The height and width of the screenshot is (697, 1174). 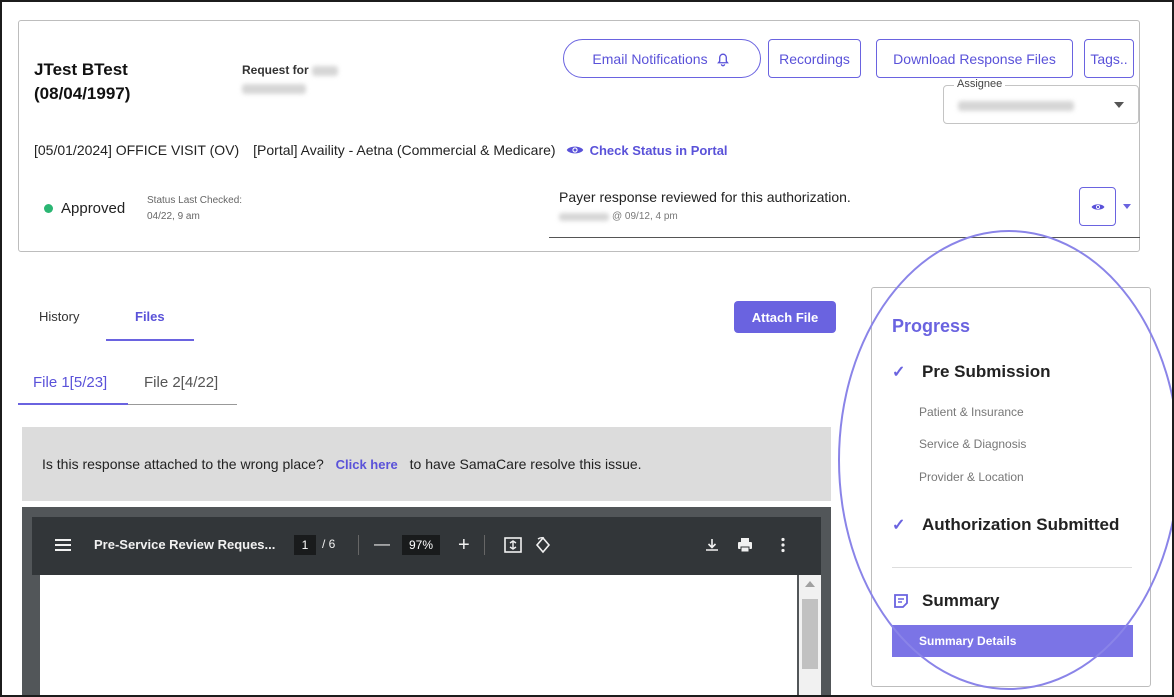 I want to click on more-options-icon, so click(x=783, y=545).